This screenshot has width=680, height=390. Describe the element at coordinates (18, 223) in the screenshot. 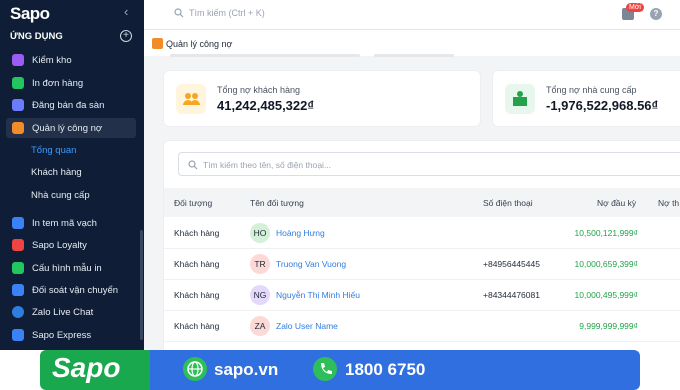

I see `barcode-icon` at that location.